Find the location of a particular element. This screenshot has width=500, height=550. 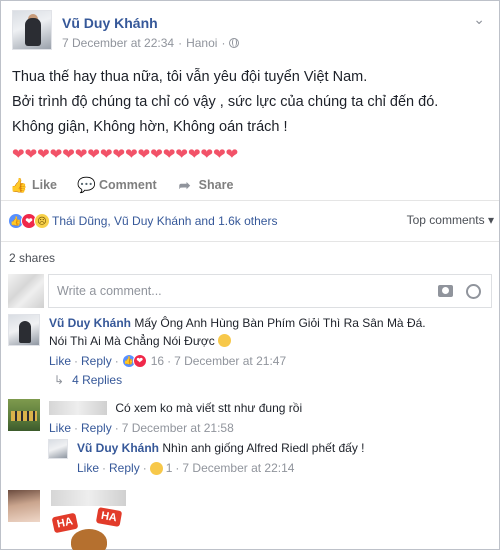

reply-time: 7 December at 22:14 is located at coordinates (238, 468).